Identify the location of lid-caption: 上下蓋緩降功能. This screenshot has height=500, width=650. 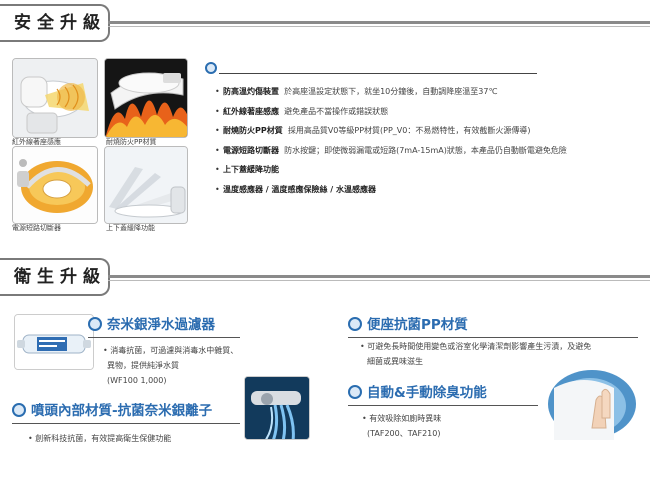
(130, 228).